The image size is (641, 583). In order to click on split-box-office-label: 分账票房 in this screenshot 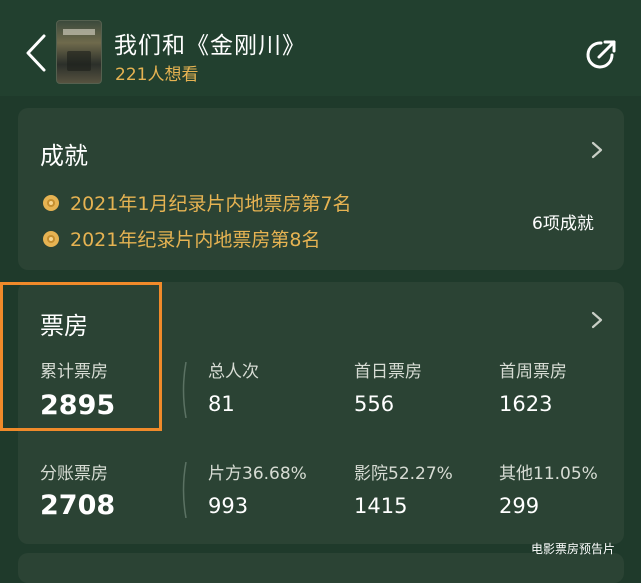, I will do `click(74, 474)`.